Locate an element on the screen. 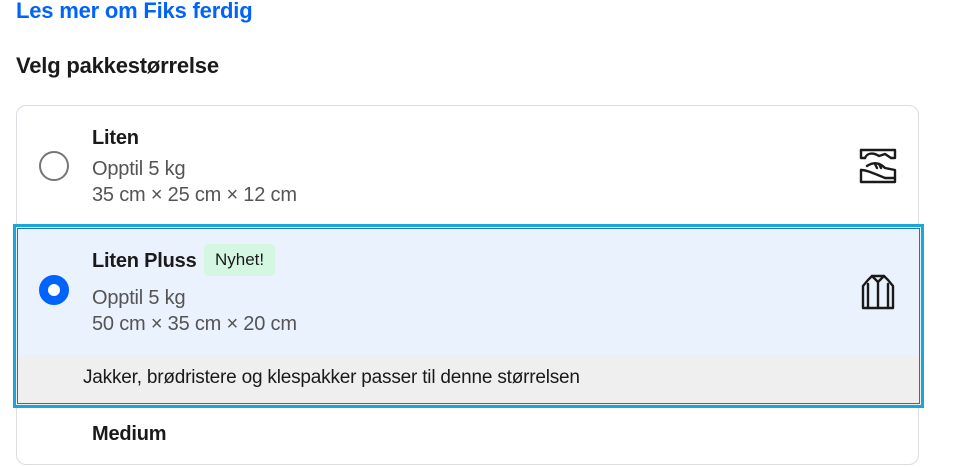  option-title: Liten Pluss is located at coordinates (144, 261).